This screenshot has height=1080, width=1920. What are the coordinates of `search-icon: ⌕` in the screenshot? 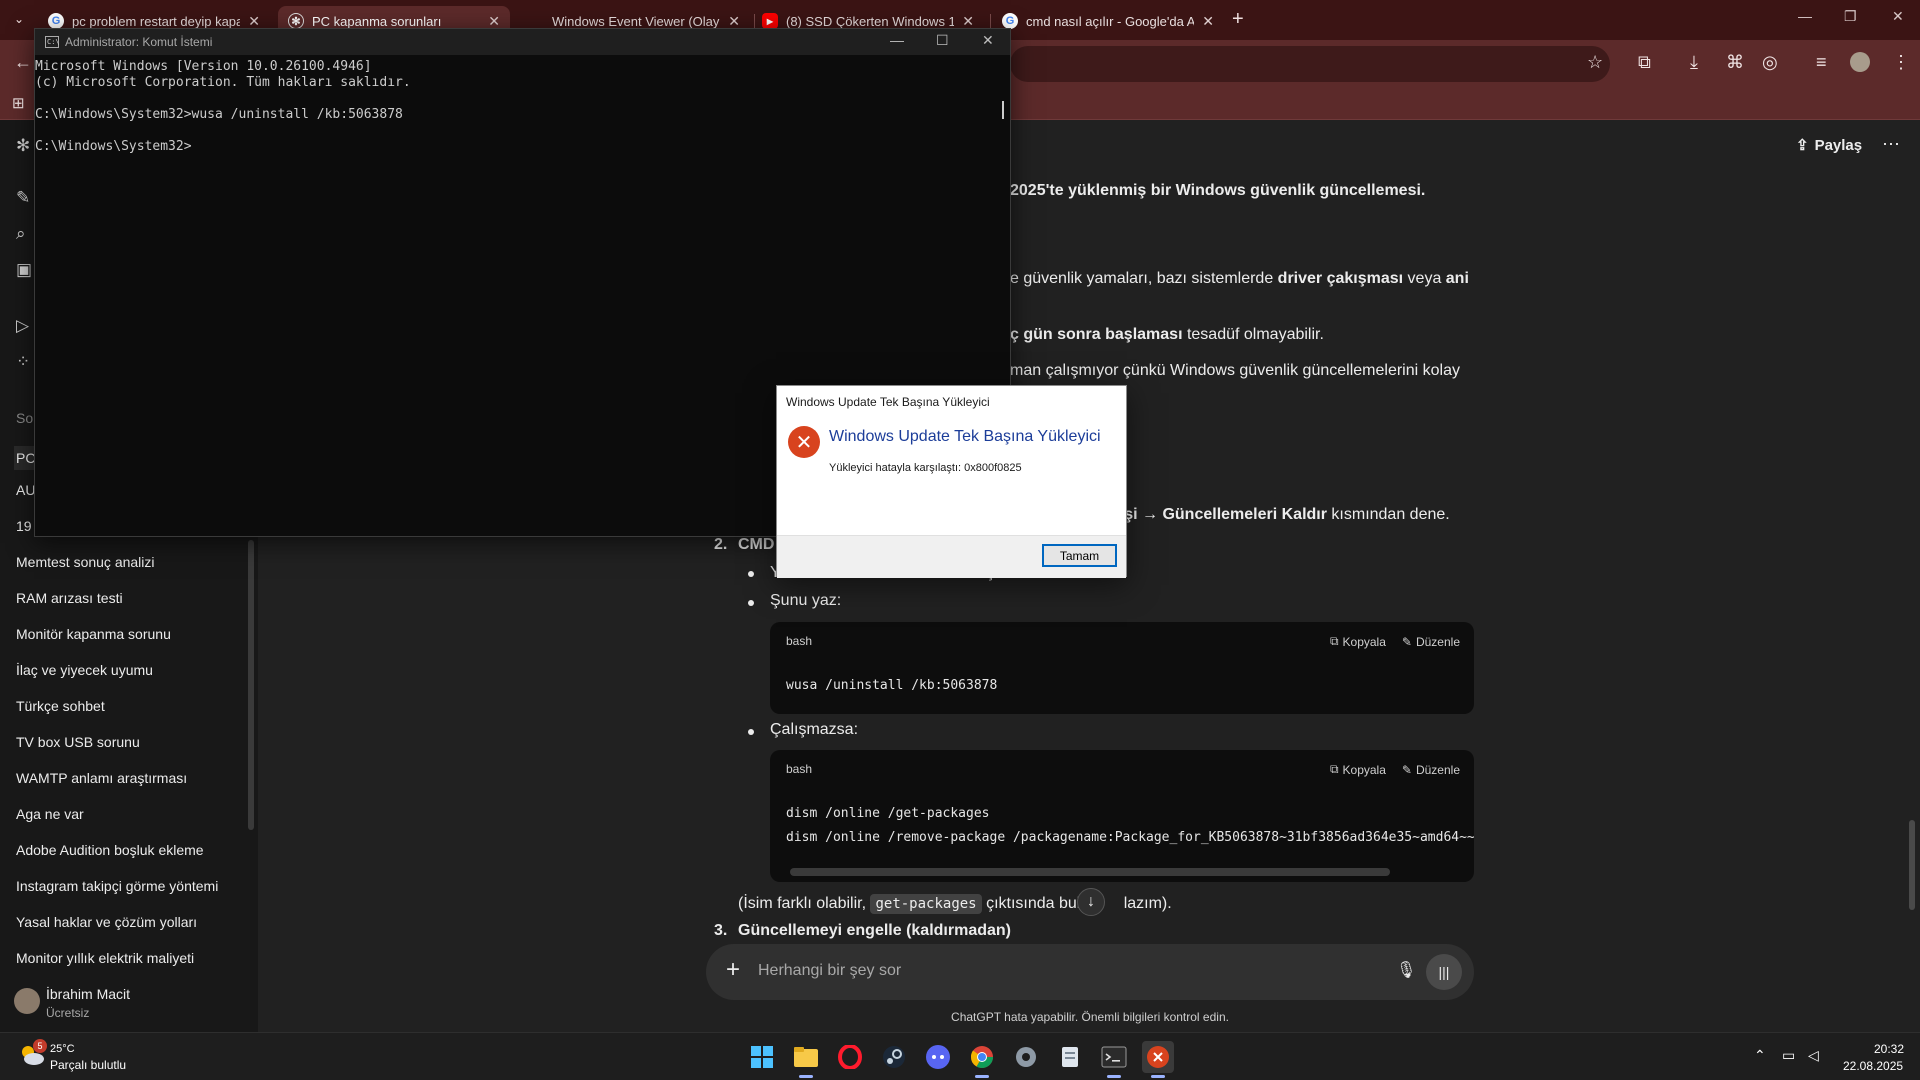 It's located at (21, 234).